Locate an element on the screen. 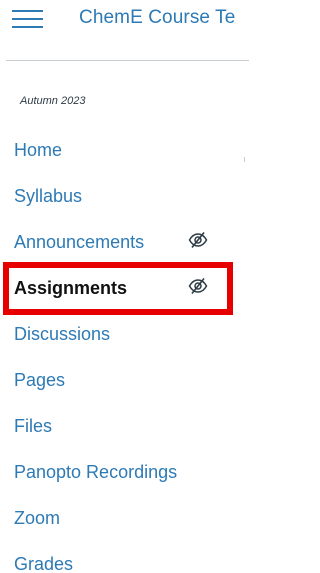  nav-item-label: Assignments is located at coordinates (71, 287).